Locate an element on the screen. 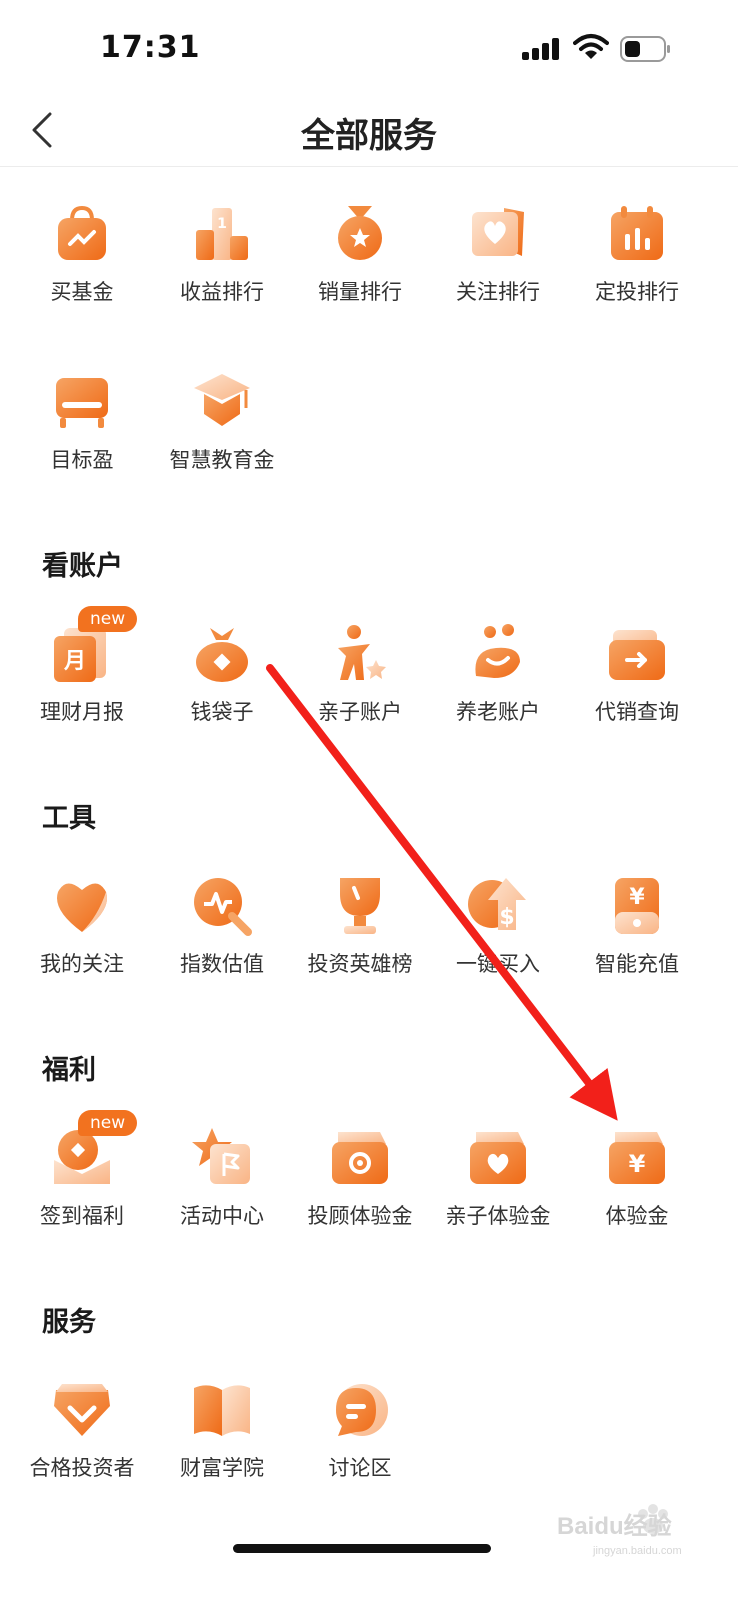 This screenshot has width=738, height=1600. service-label: 一键买入 is located at coordinates (498, 964).